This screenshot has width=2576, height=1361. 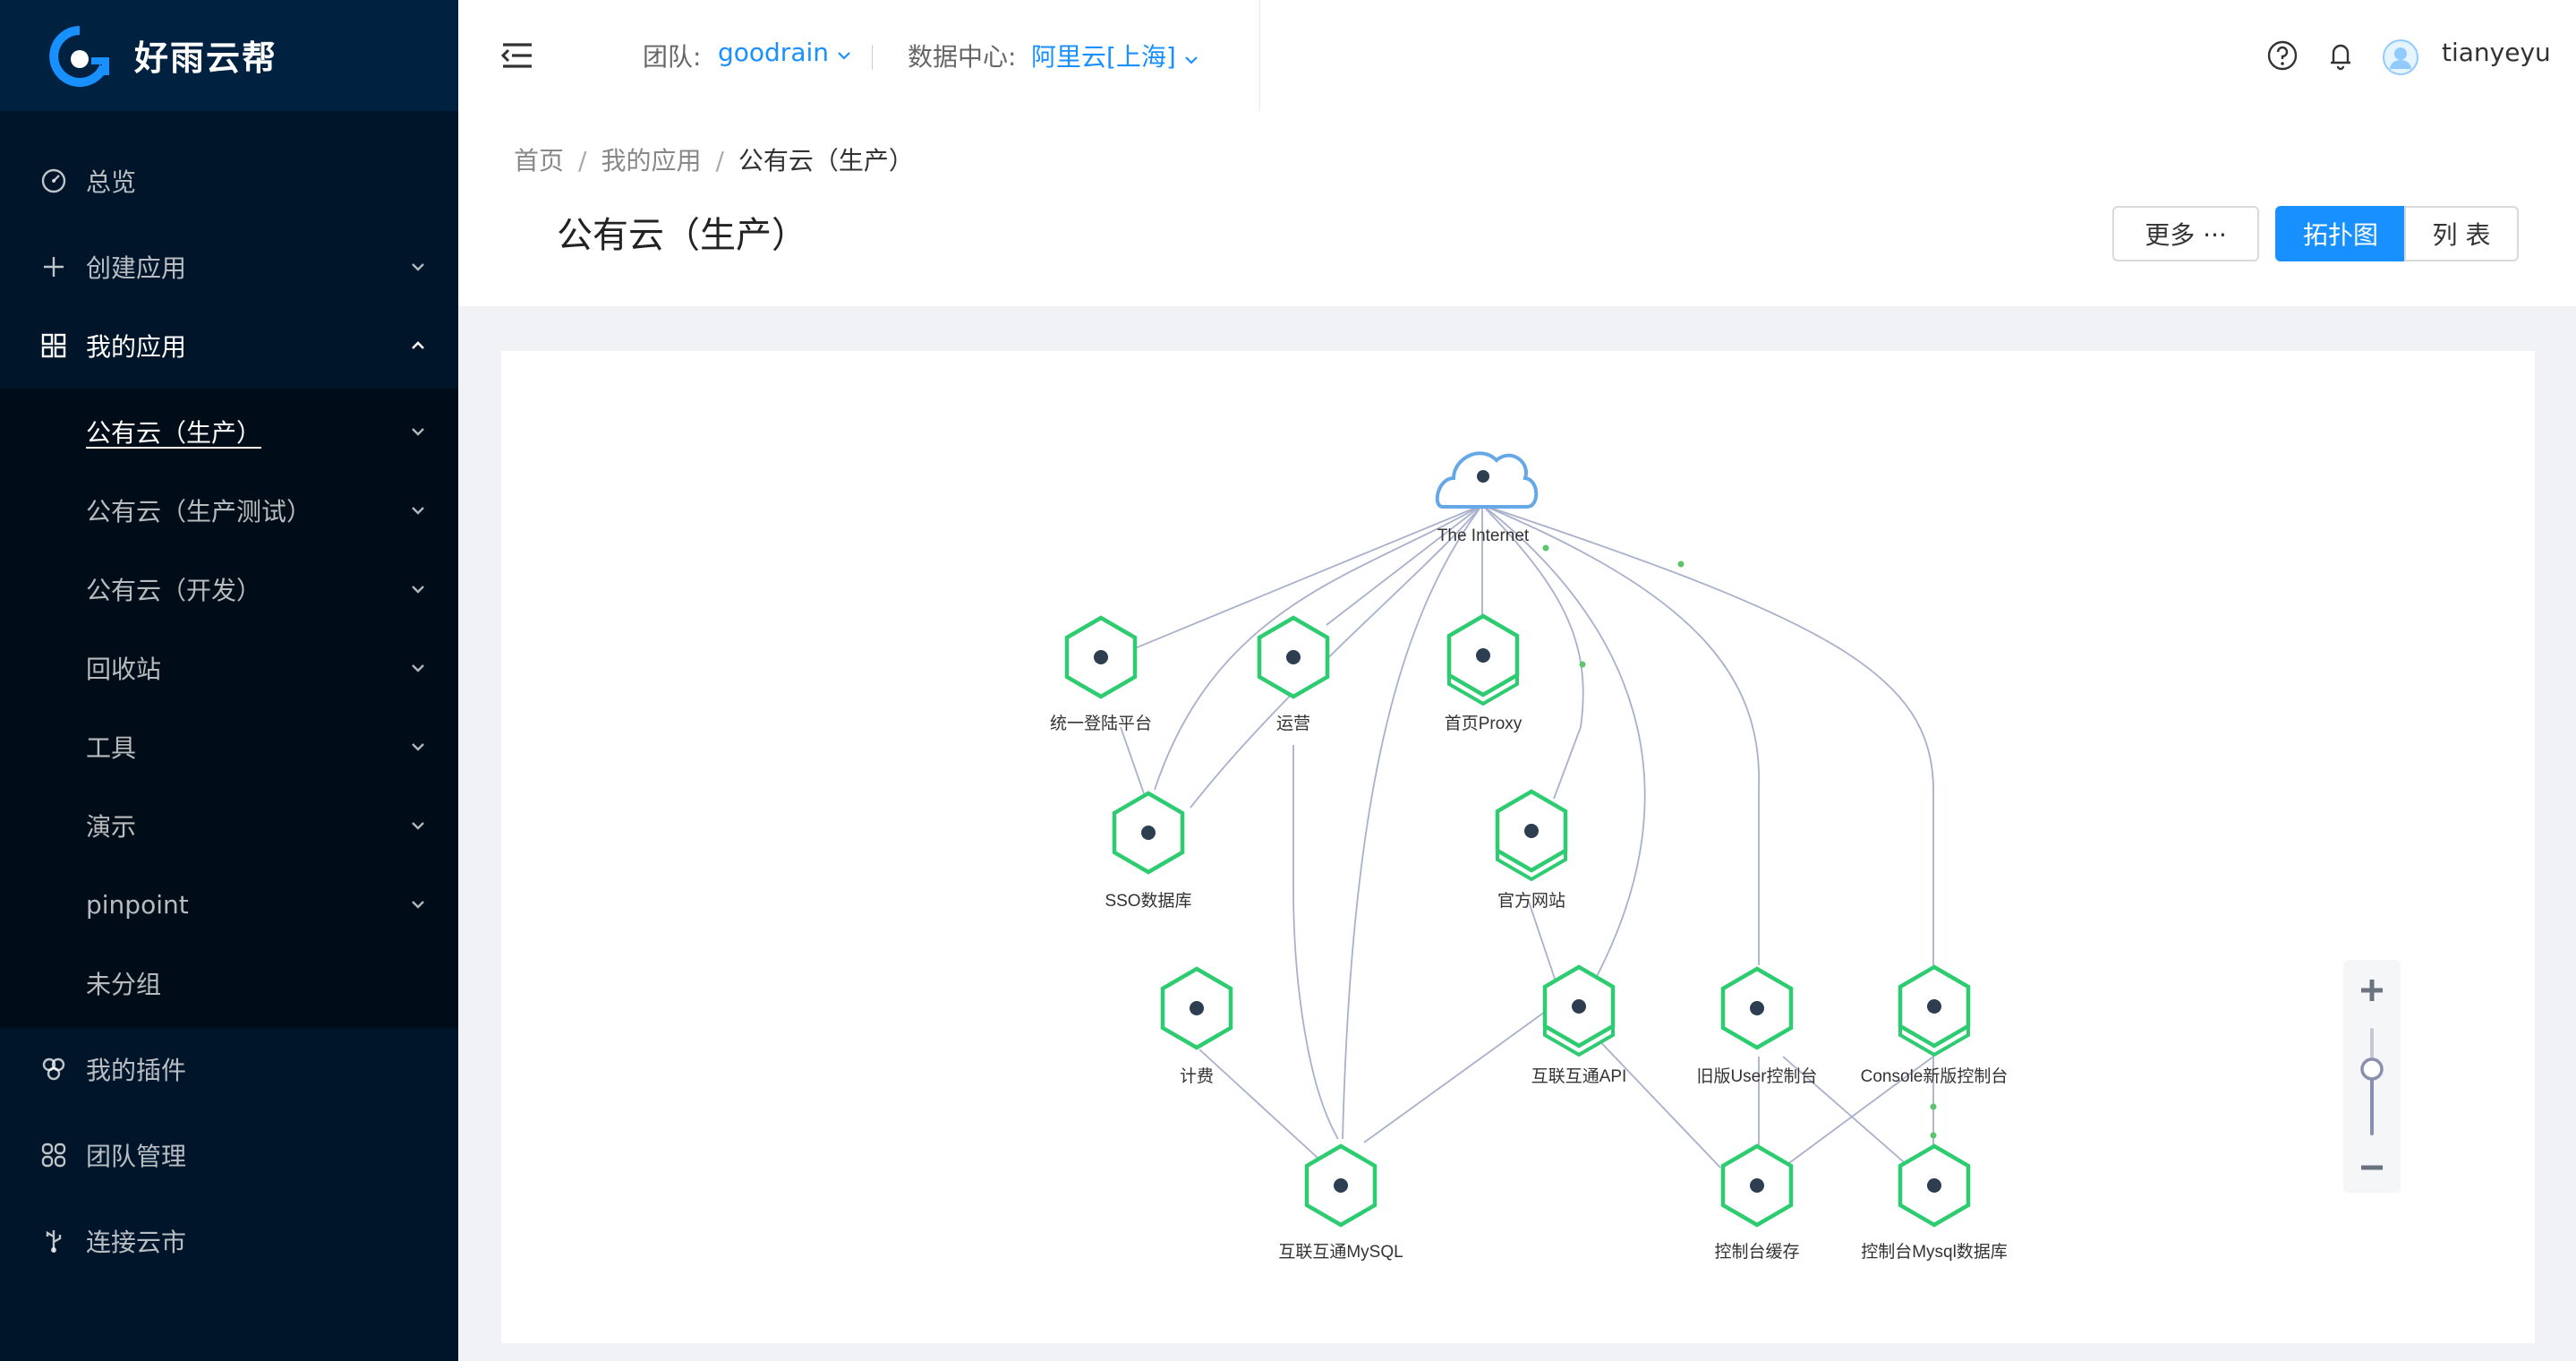 What do you see at coordinates (1934, 1252) in the screenshot?
I see `node-label: 控制台Mysql数据库` at bounding box center [1934, 1252].